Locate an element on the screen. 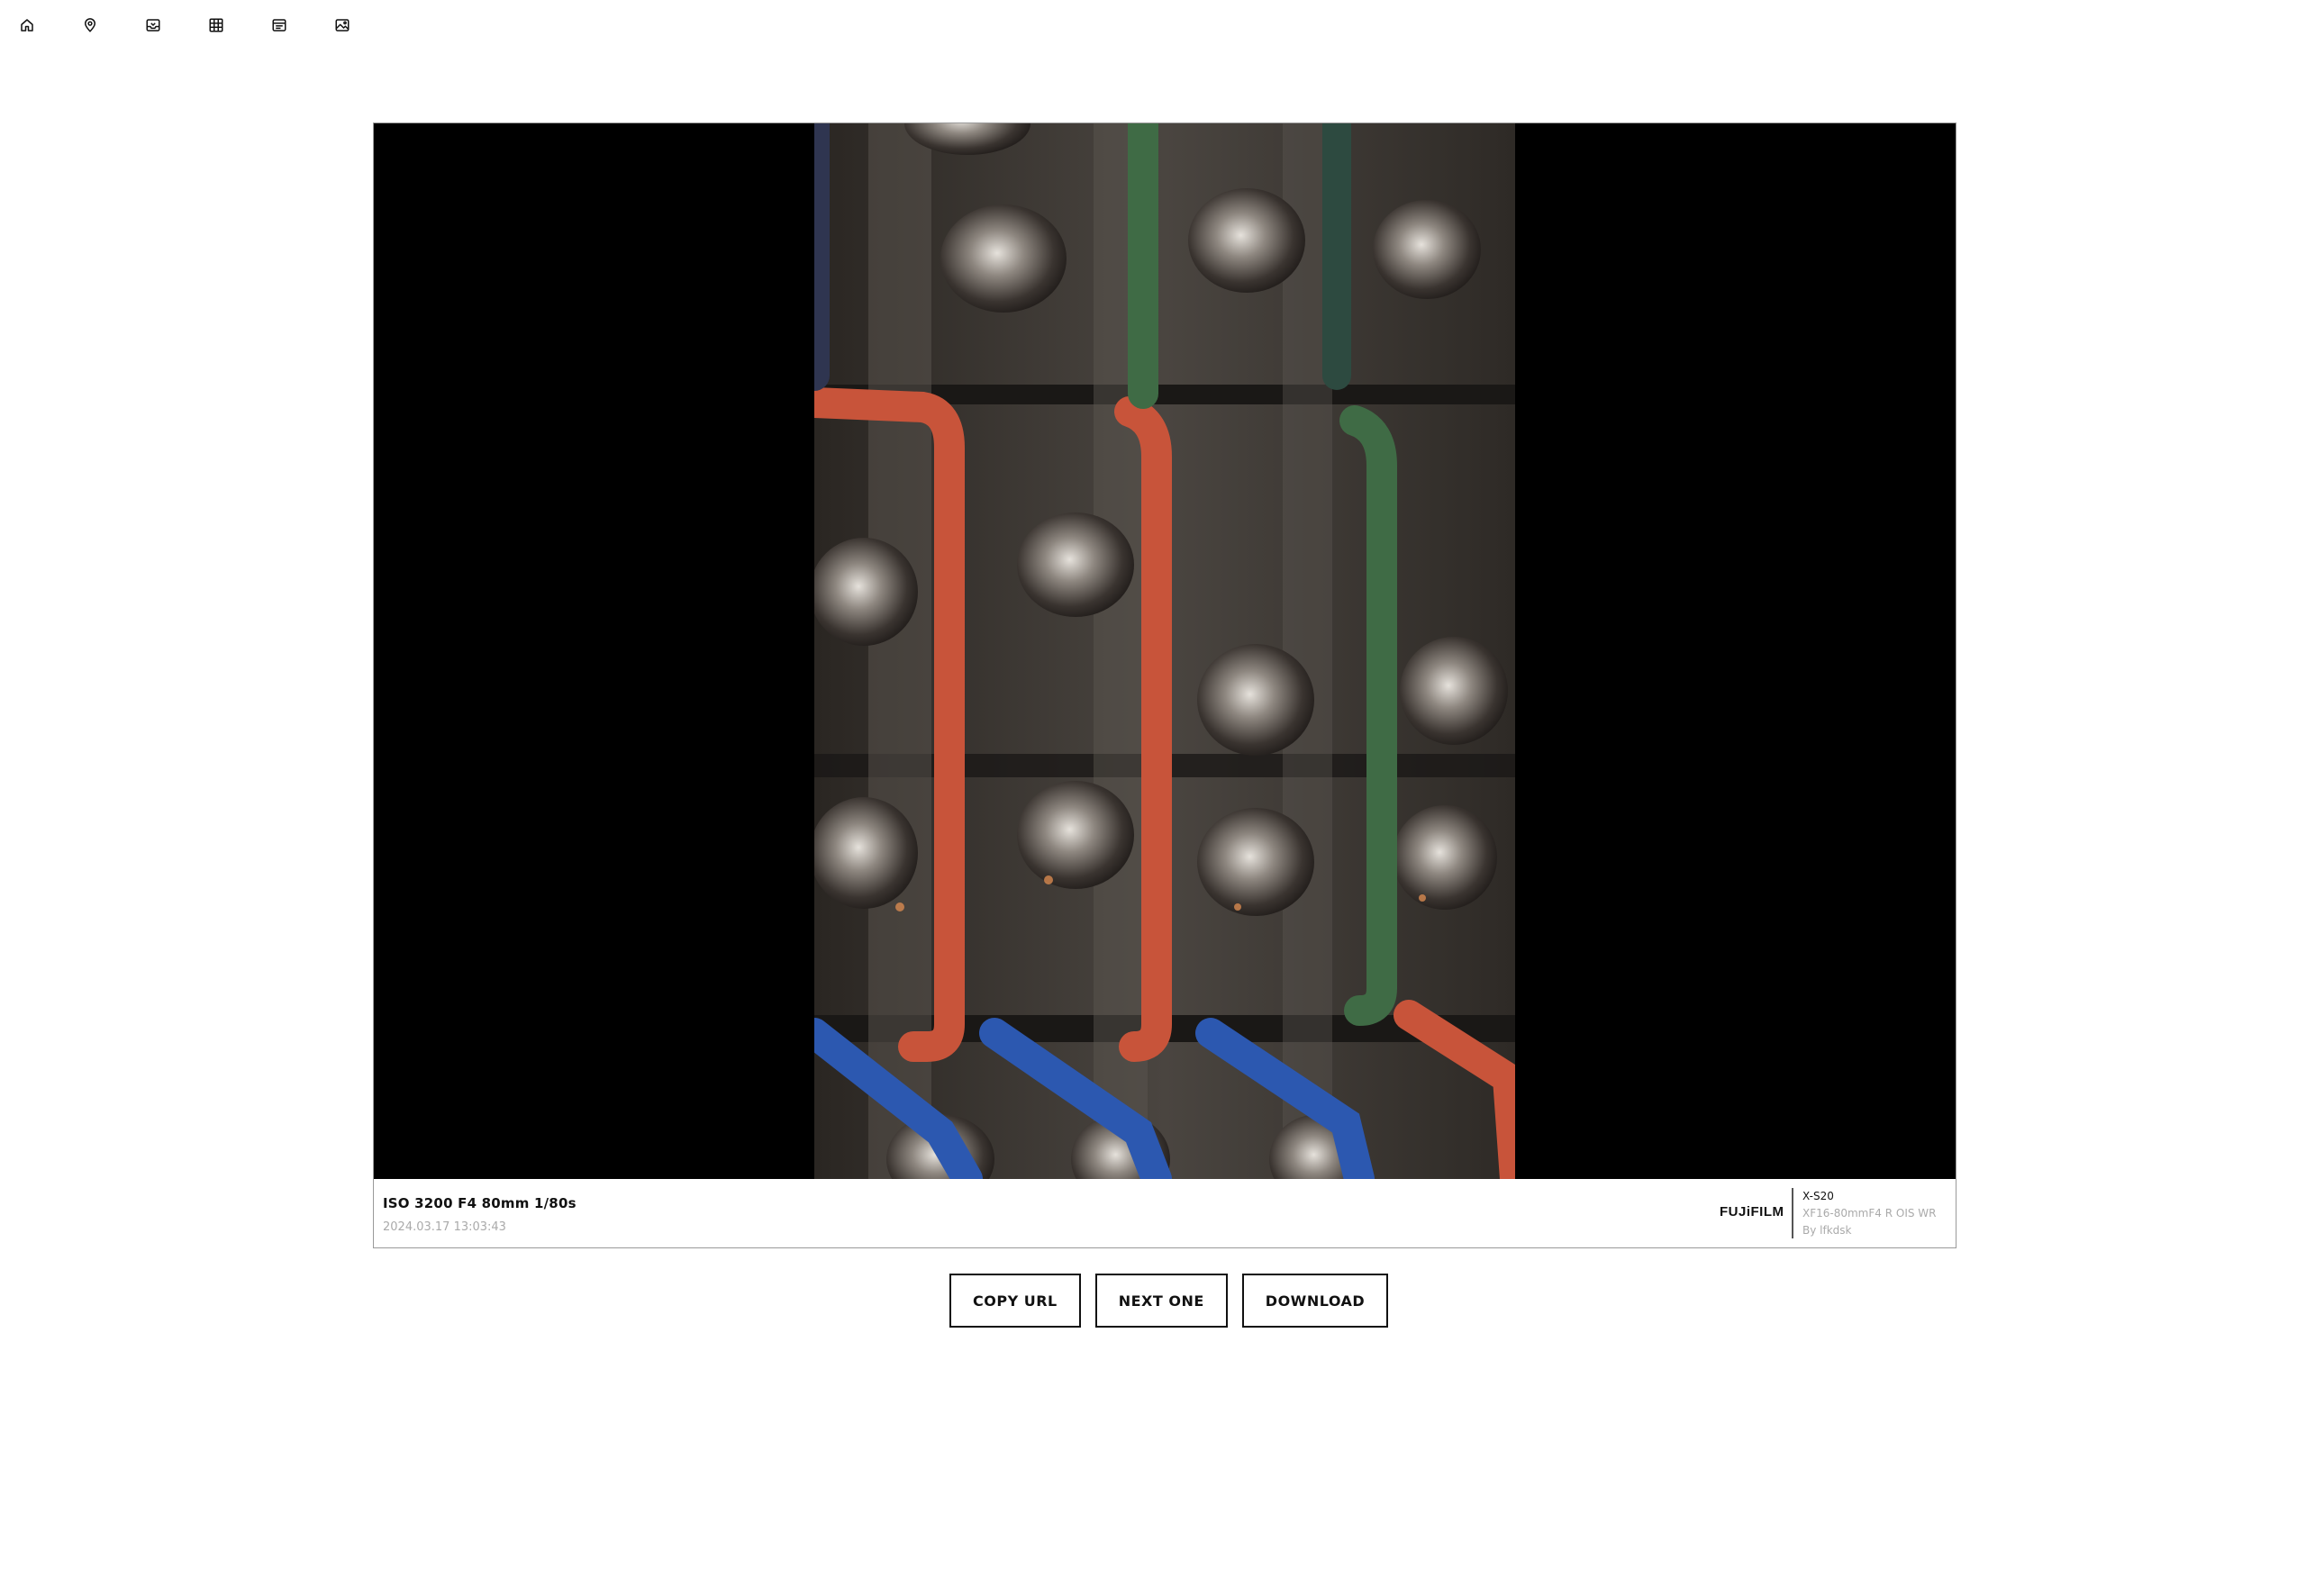  lens-model: XF16-80mmF4 R OIS WR is located at coordinates (1869, 1213).